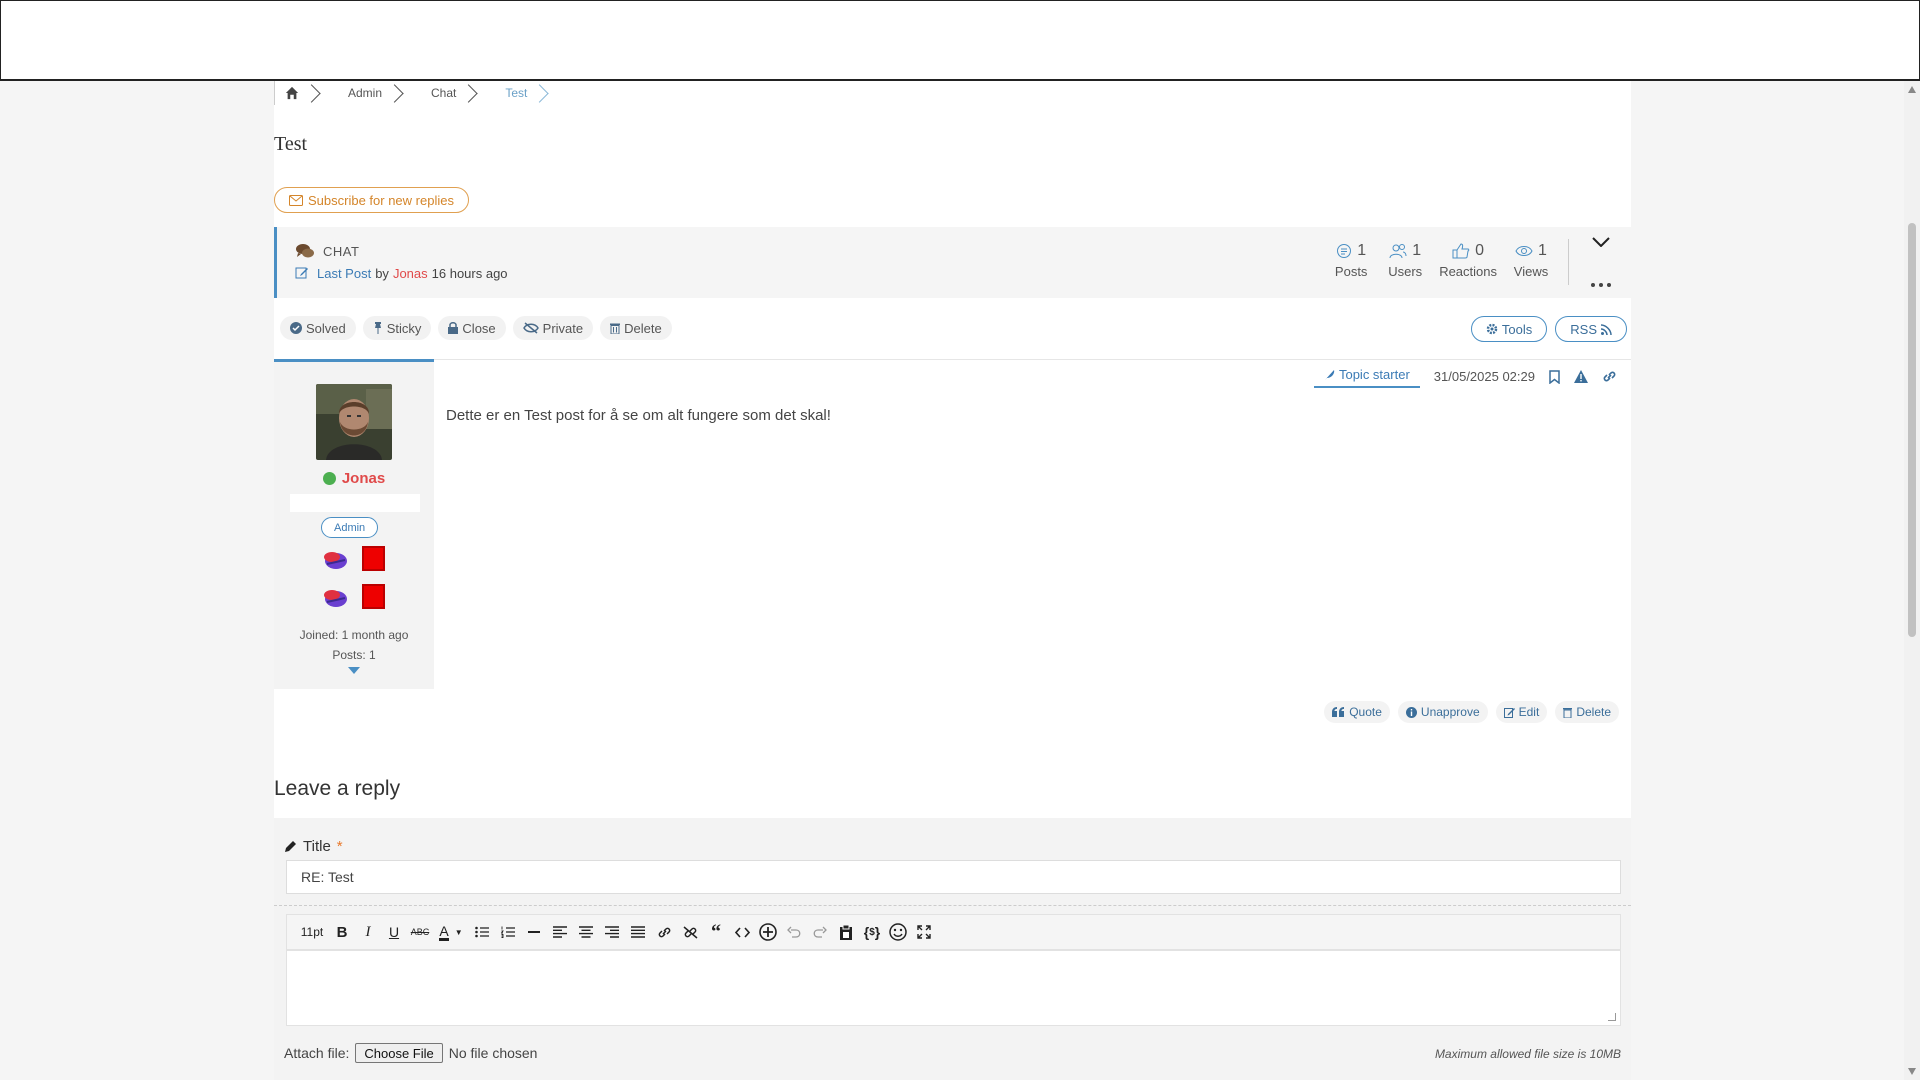  I want to click on bullet-list-icon, so click(482, 932).